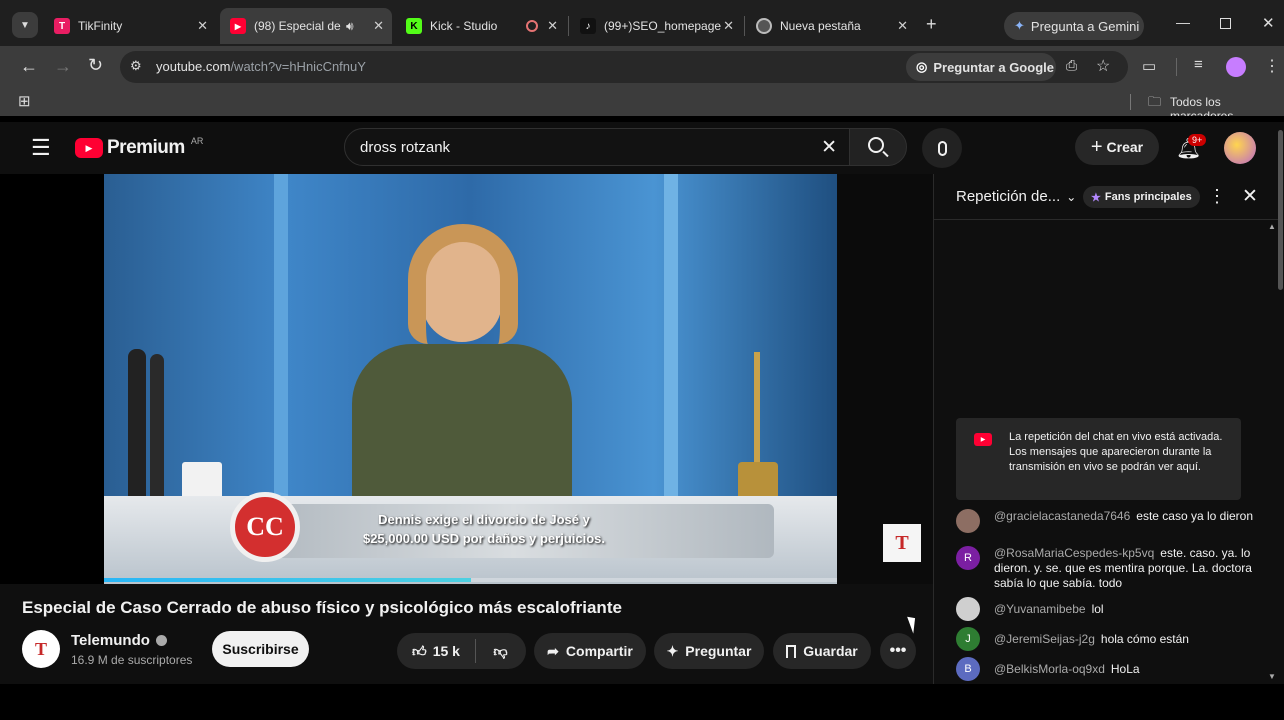 This screenshot has width=1284, height=720. Describe the element at coordinates (822, 651) in the screenshot. I see `save-button: Guardar` at that location.